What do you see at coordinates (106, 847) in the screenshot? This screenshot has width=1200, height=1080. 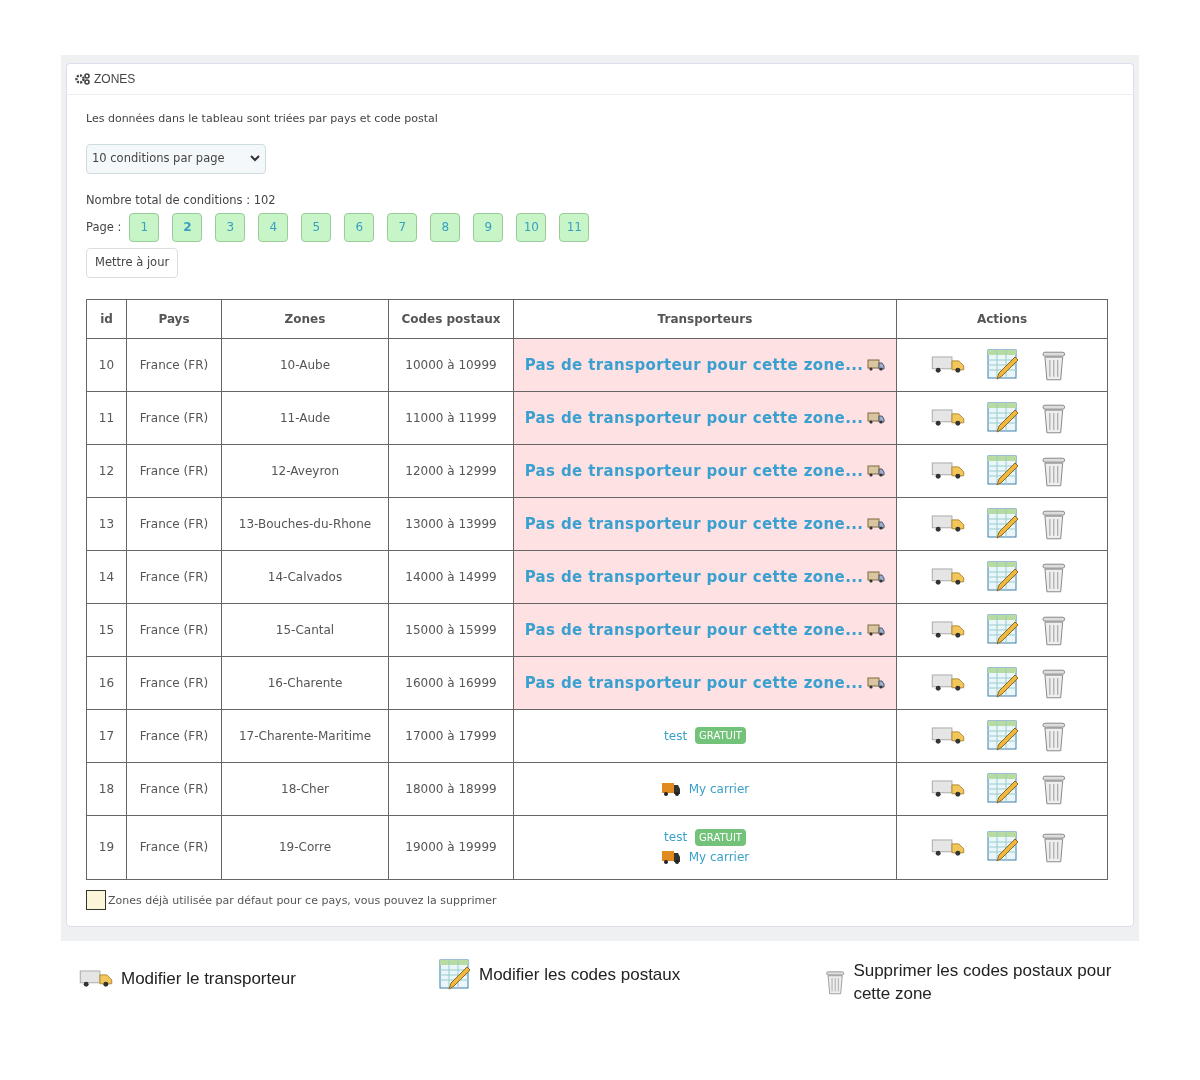 I see `table-cell: 19` at bounding box center [106, 847].